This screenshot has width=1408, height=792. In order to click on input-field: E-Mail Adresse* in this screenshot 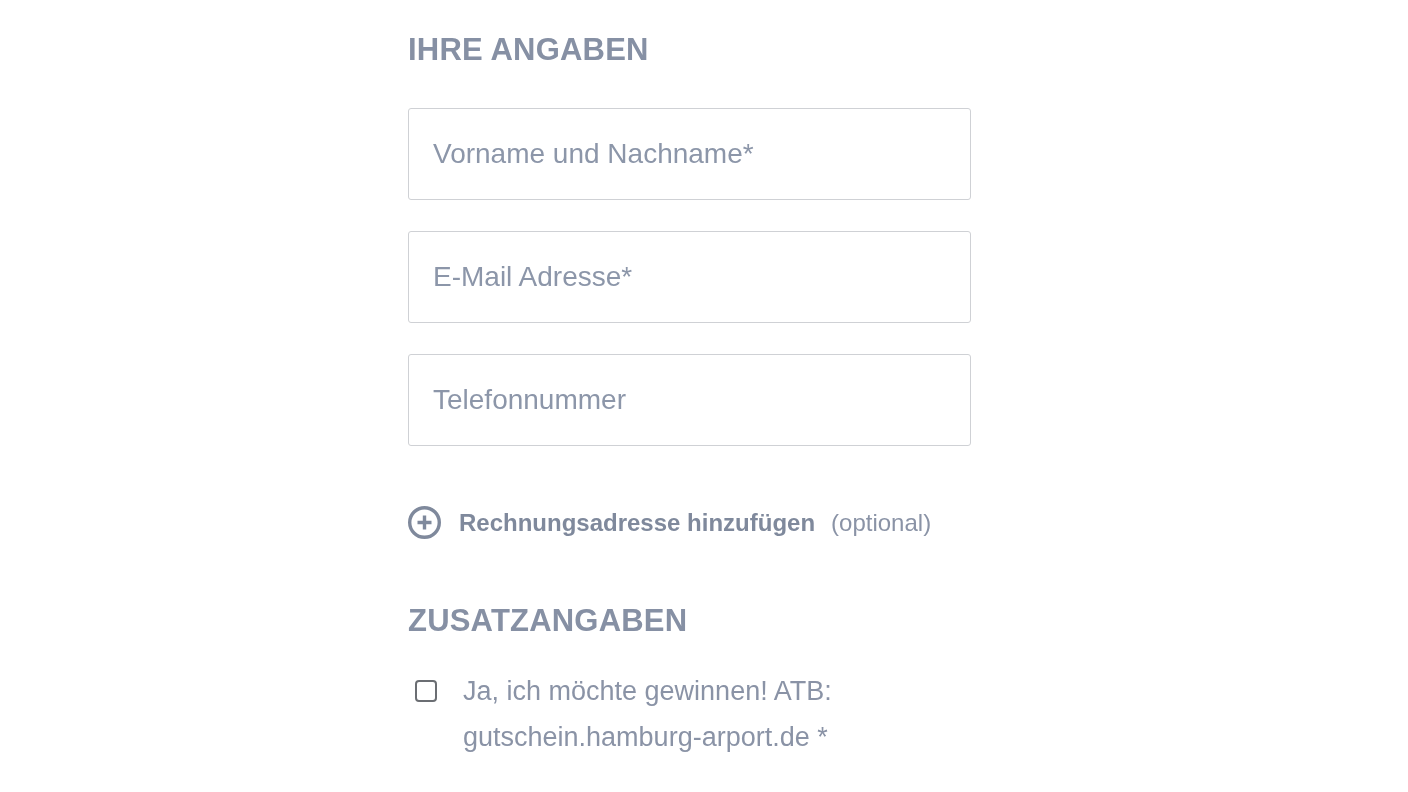, I will do `click(689, 277)`.